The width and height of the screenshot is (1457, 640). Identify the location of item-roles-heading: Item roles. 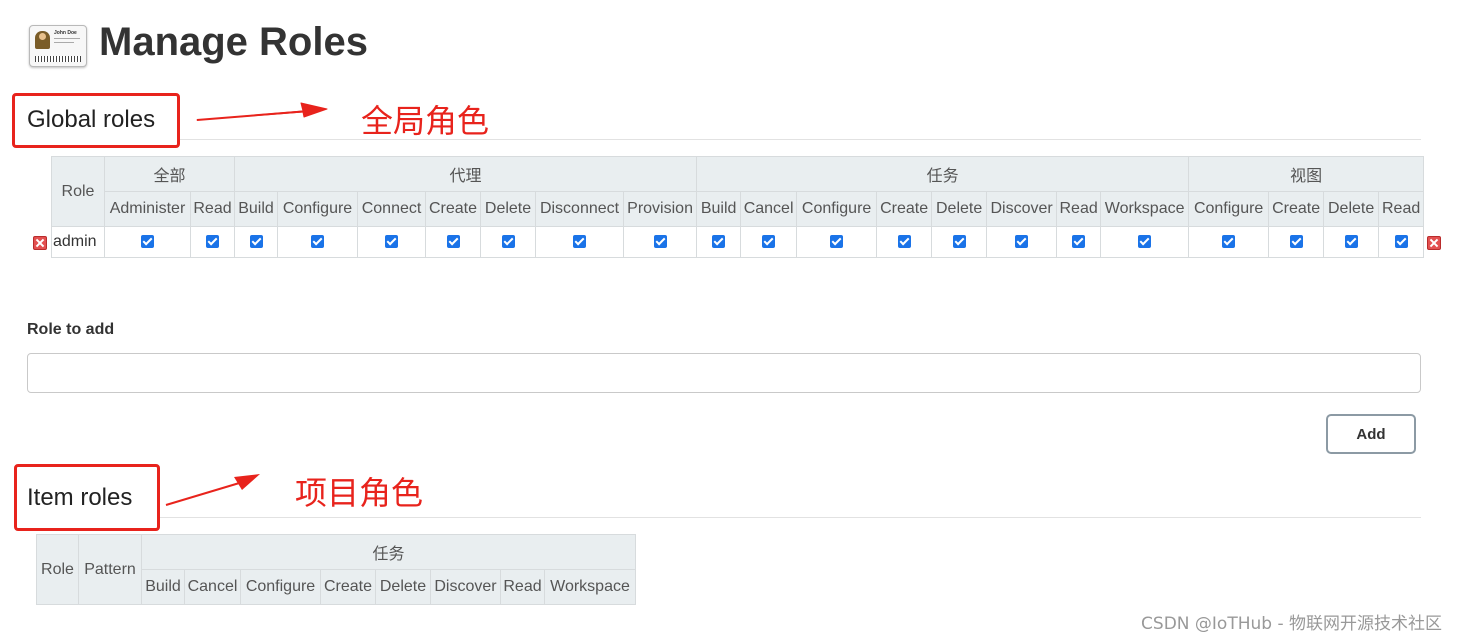
(80, 497).